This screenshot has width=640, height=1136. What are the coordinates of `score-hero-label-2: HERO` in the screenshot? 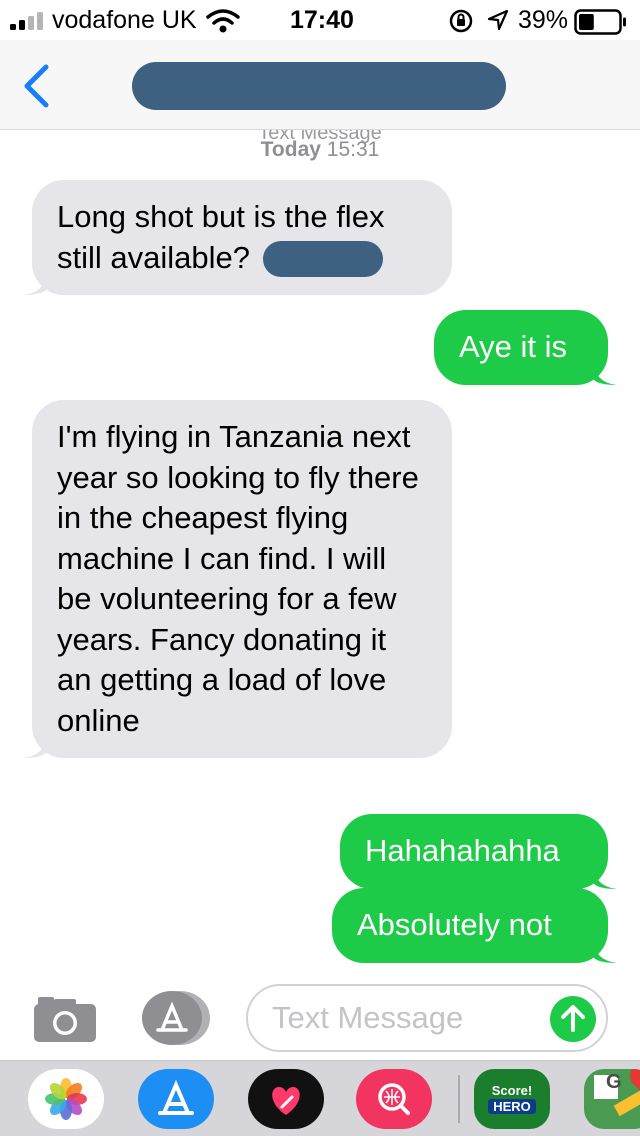 It's located at (512, 1106).